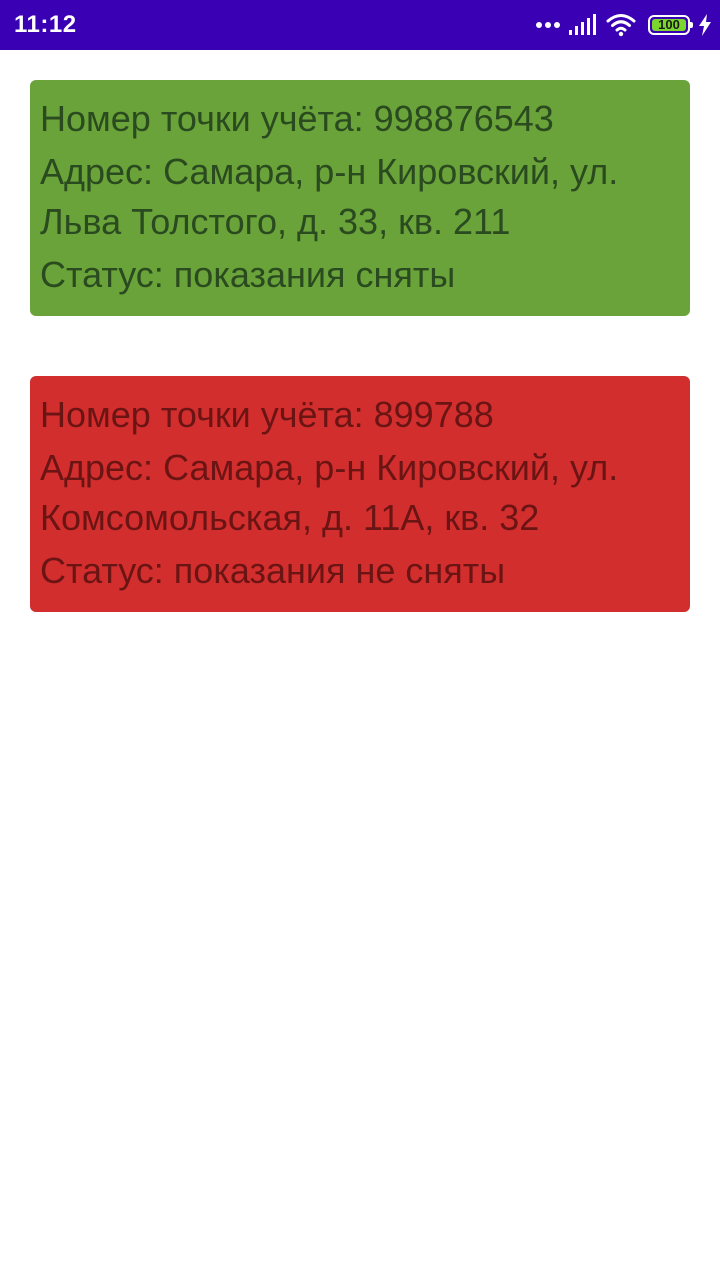 This screenshot has height=1280, width=720. I want to click on status-bar: 11:12 100, so click(360, 25).